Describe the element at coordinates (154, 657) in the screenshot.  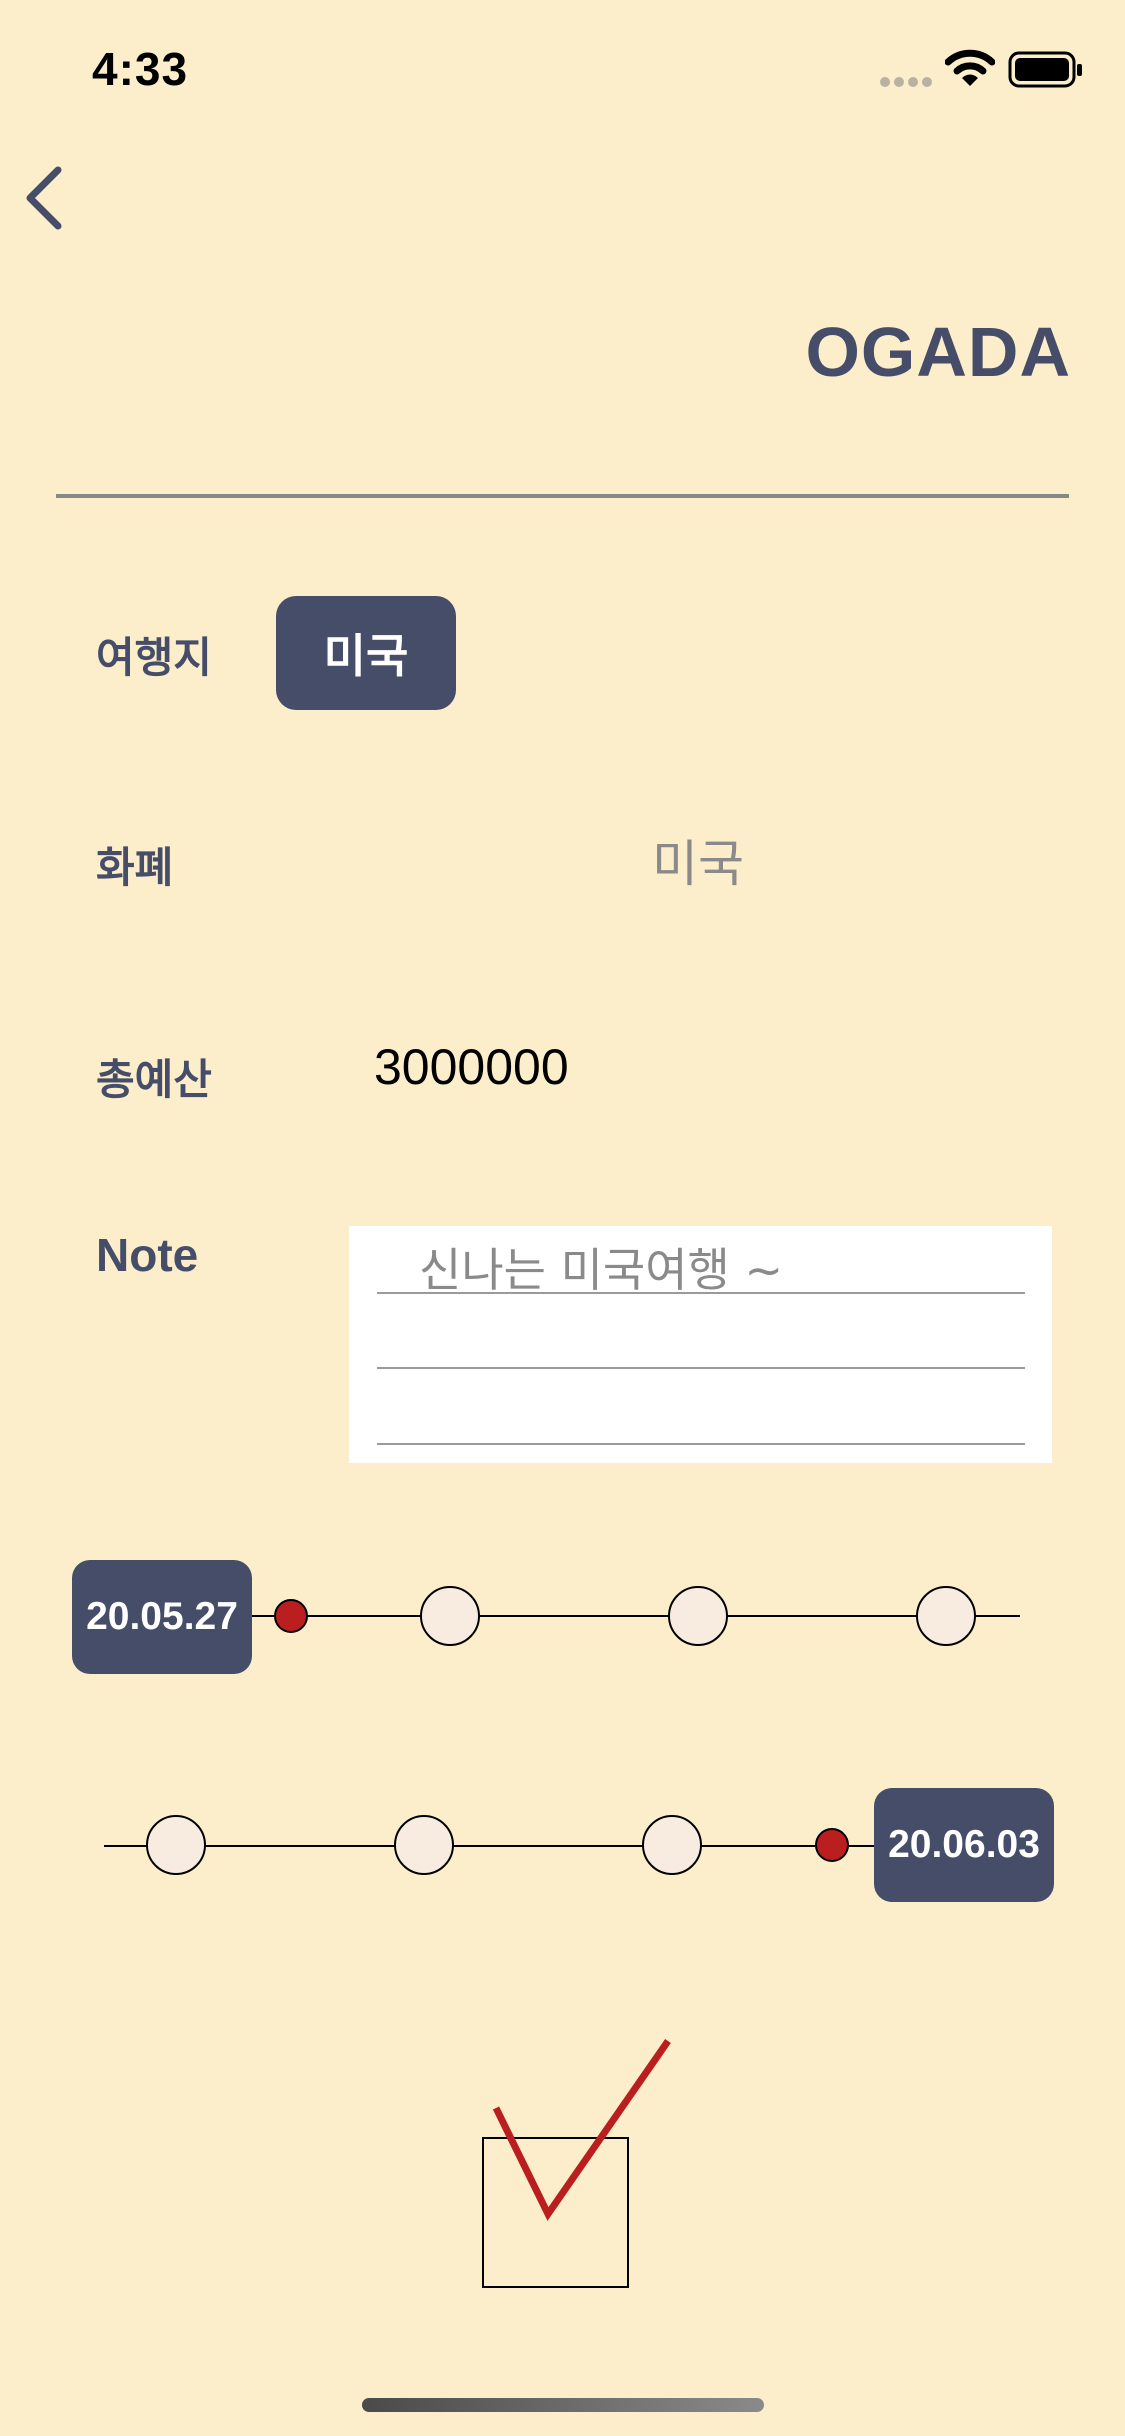
I see `destination-label: 여행지` at that location.